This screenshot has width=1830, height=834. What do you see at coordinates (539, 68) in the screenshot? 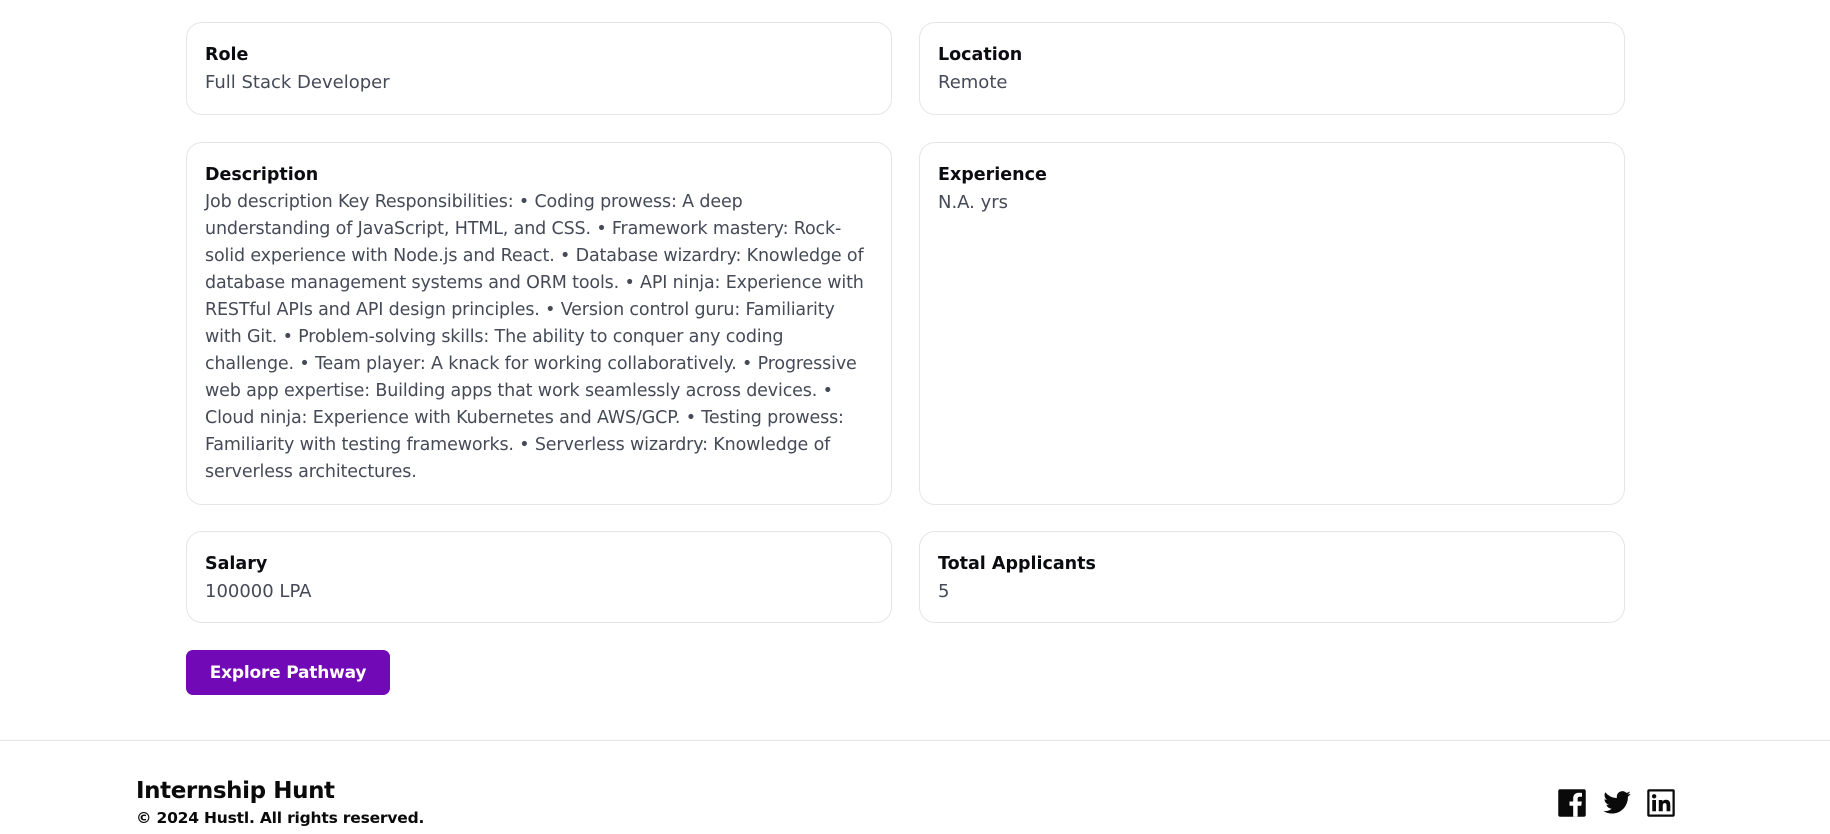
I see `role-card: Role Full Stack Developer` at bounding box center [539, 68].